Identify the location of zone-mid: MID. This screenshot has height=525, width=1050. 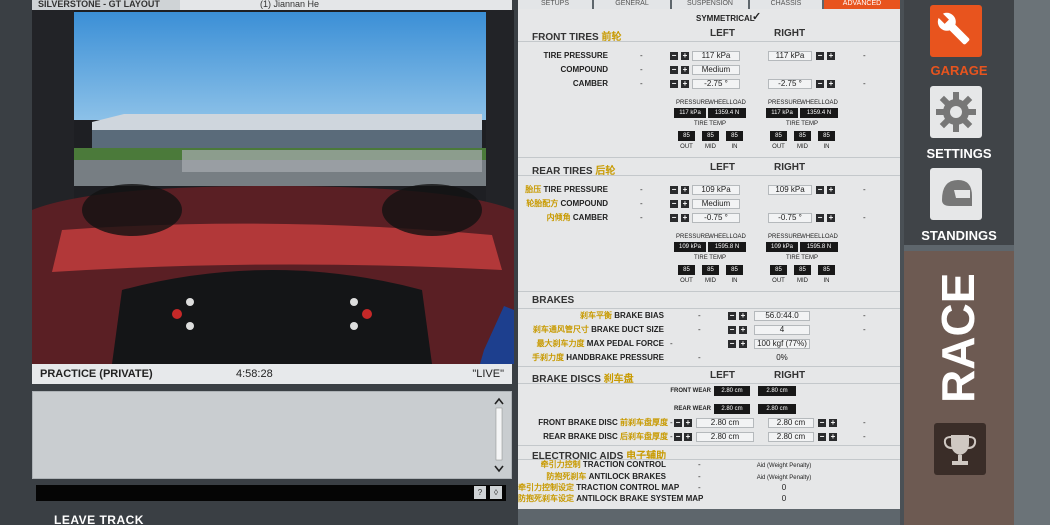
(802, 147).